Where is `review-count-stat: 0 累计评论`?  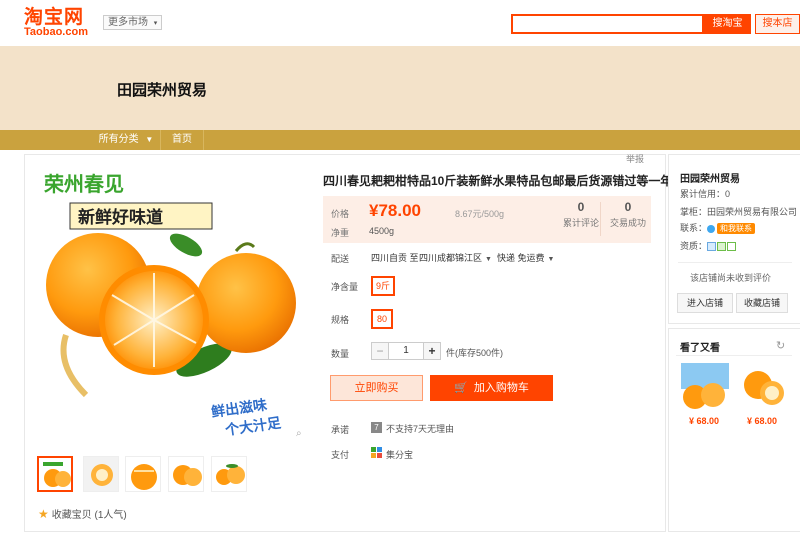
review-count-stat: 0 累计评论 is located at coordinates (581, 214).